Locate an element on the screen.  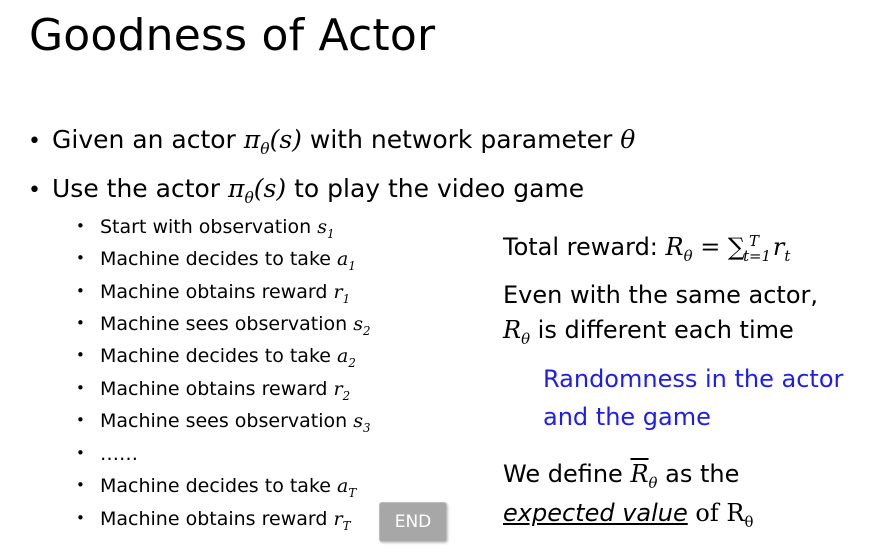
sub-bullet: • Machine sees observation s3 is located at coordinates (223, 422).